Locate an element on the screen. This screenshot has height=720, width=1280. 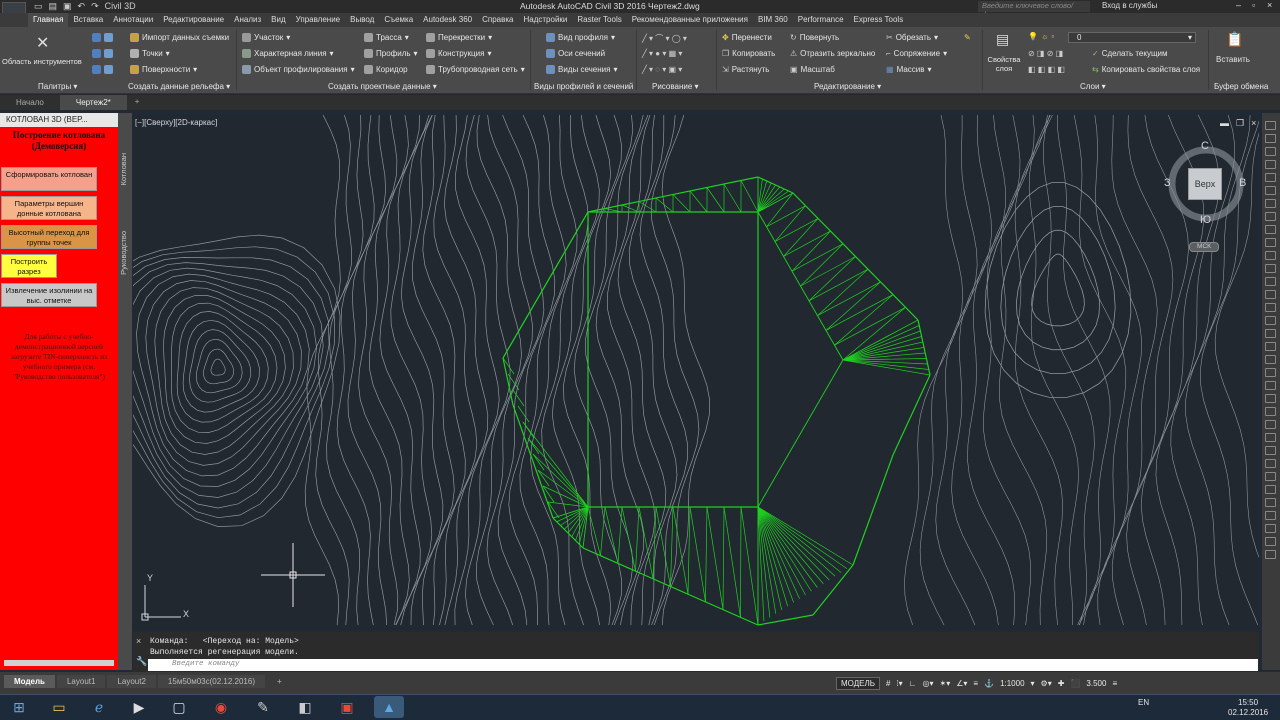
tab-model: Модель is located at coordinates (29, 681).